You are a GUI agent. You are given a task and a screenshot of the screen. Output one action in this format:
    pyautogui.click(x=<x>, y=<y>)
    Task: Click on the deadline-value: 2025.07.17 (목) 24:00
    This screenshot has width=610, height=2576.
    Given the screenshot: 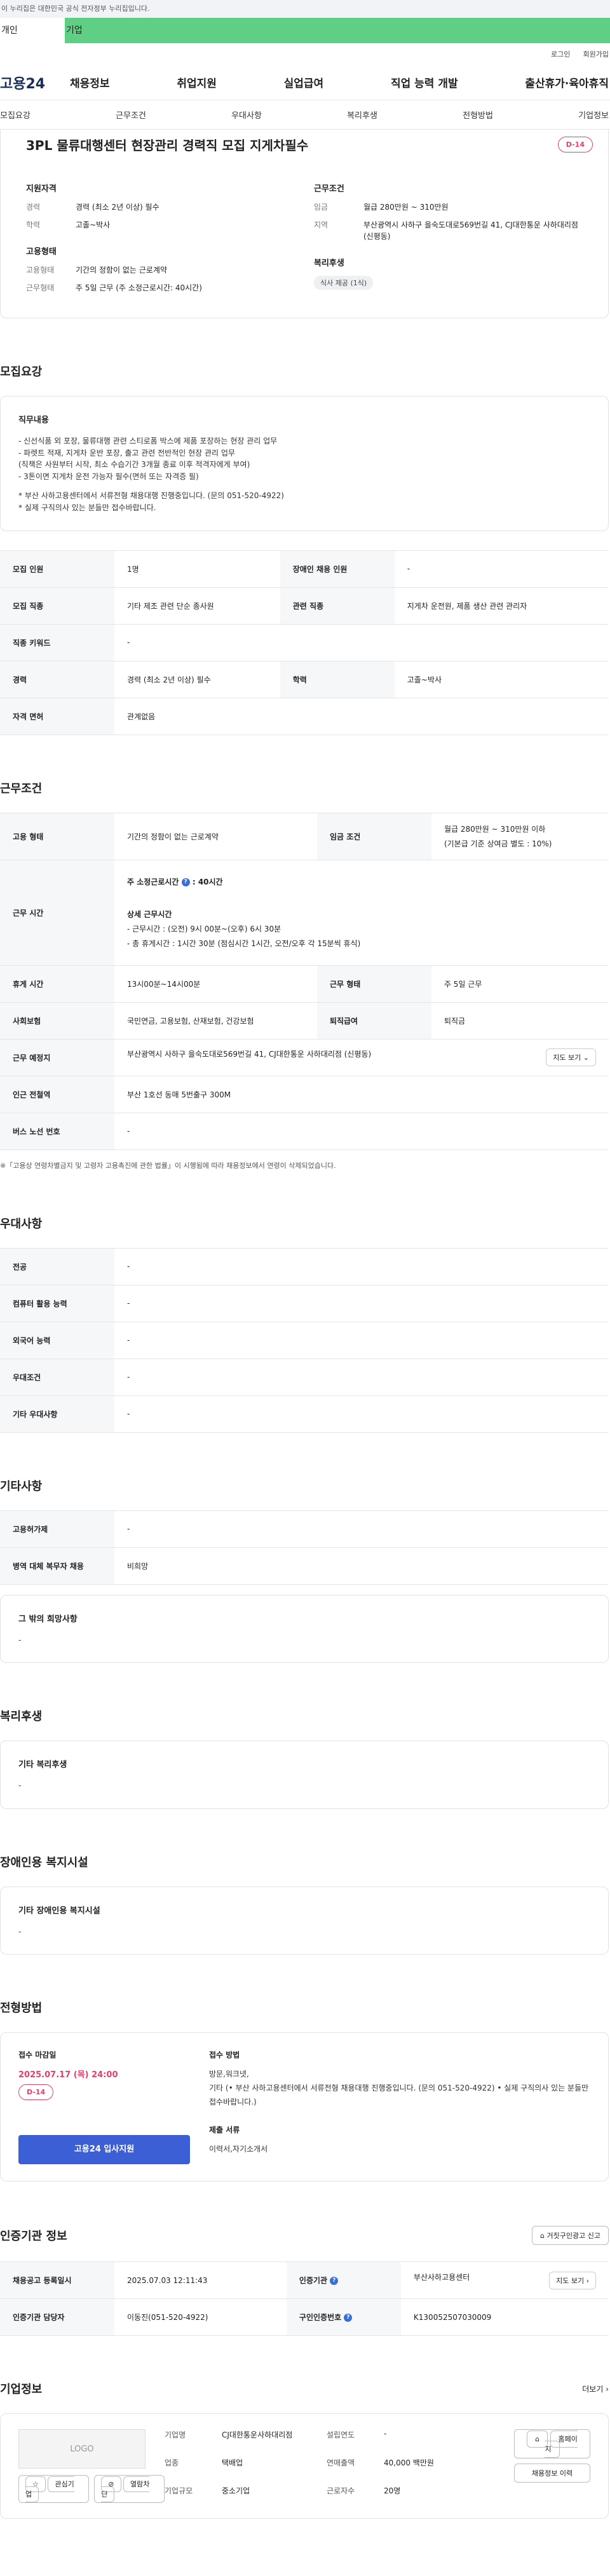 What is the action you would take?
    pyautogui.click(x=68, y=2075)
    